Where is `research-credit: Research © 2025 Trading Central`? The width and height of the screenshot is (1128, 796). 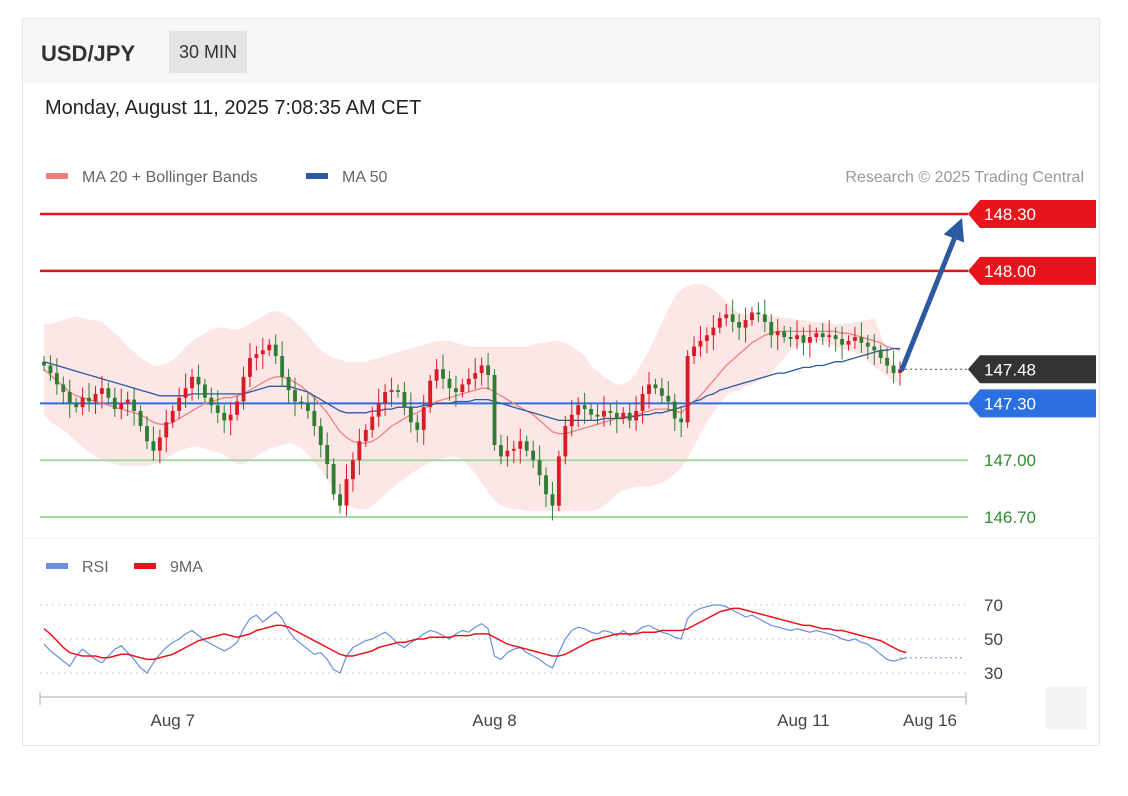
research-credit: Research © 2025 Trading Central is located at coordinates (964, 177).